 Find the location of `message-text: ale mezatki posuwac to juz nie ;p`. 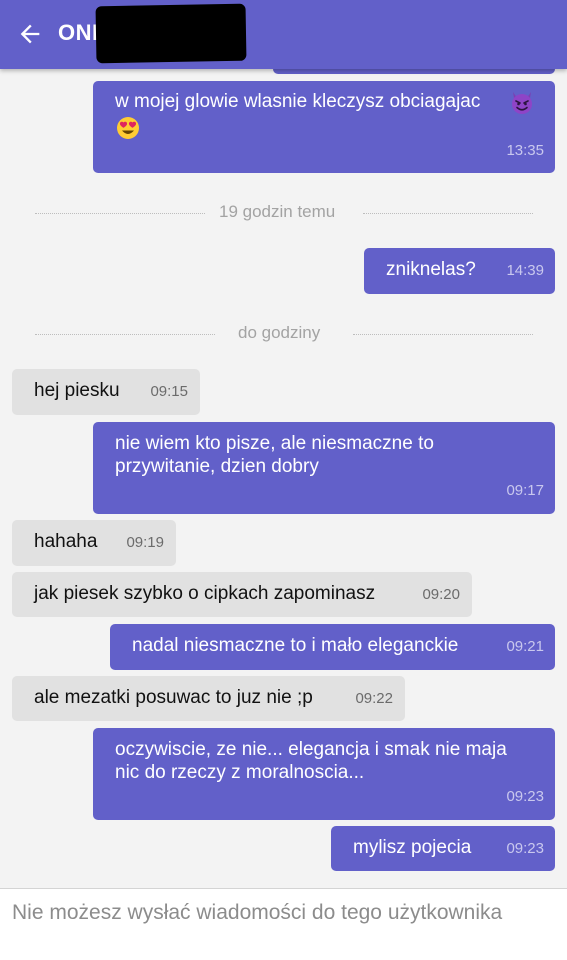

message-text: ale mezatki posuwac to juz nie ;p is located at coordinates (173, 697).